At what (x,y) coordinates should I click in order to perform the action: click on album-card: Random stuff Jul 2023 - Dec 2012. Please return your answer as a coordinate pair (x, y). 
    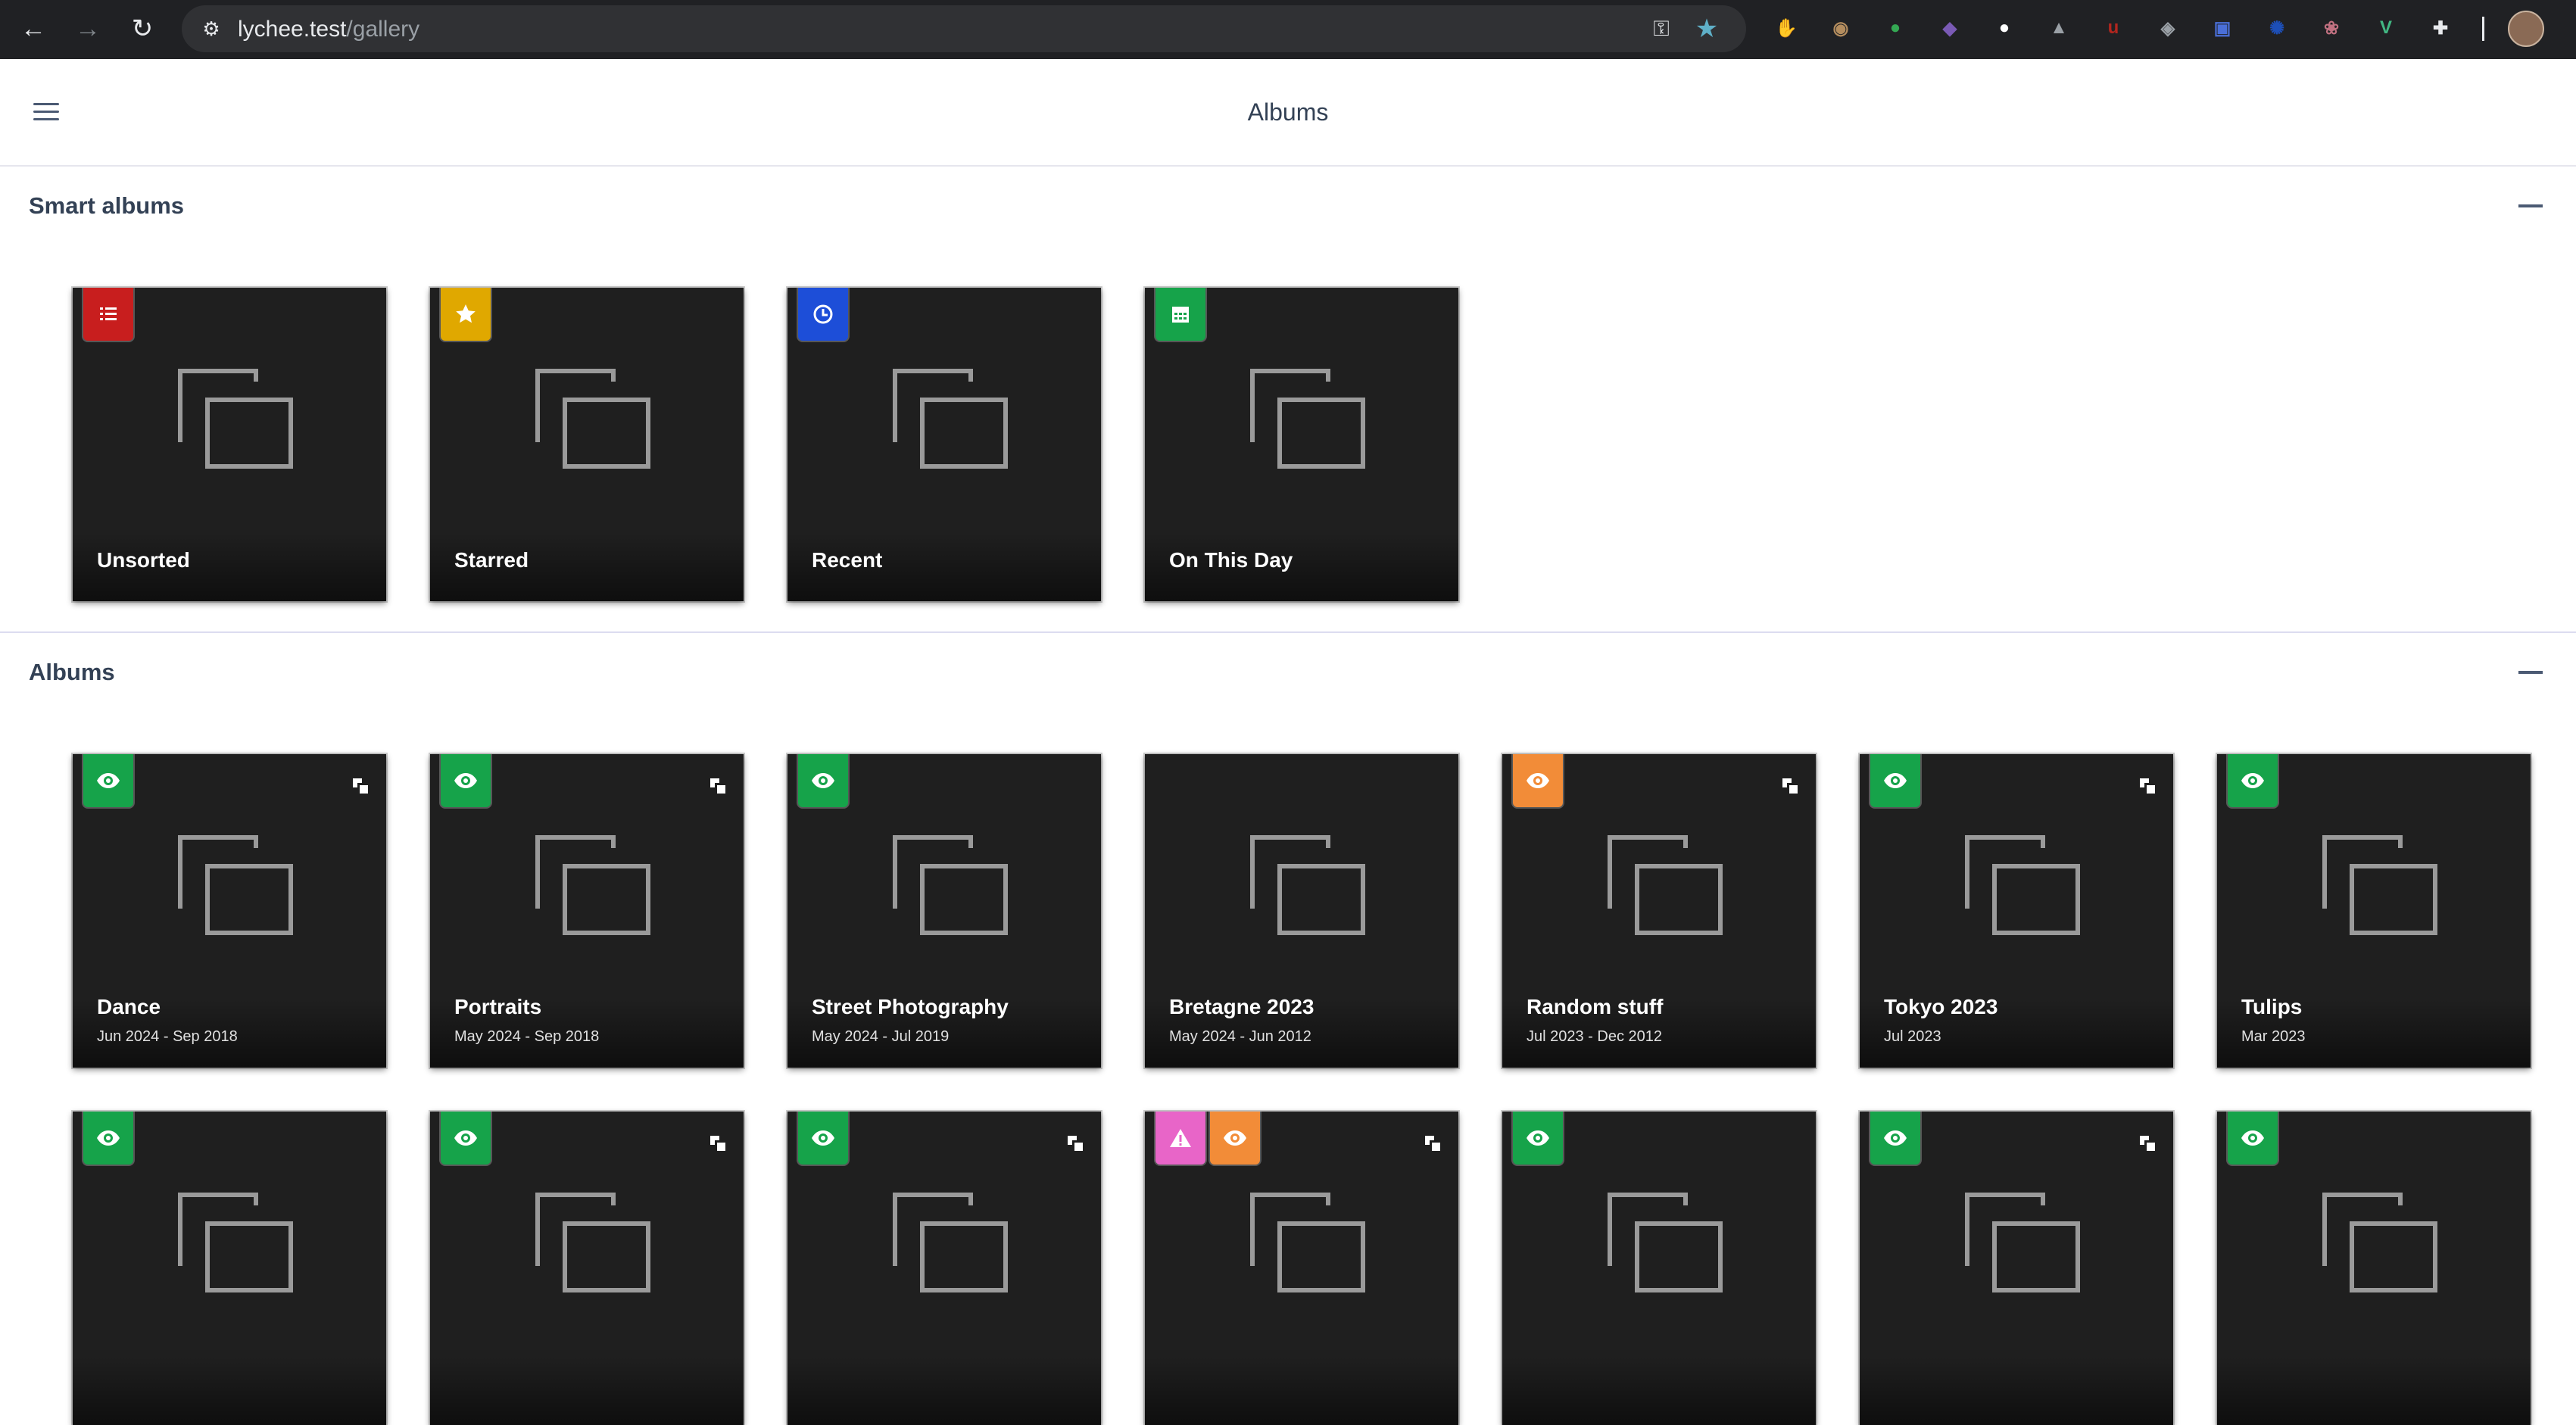
    Looking at the image, I should click on (1659, 911).